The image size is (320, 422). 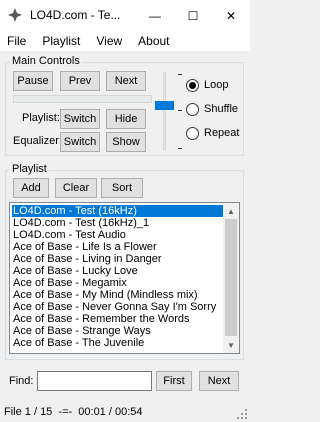 What do you see at coordinates (231, 345) in the screenshot?
I see `scroll-down-icon: ▼` at bounding box center [231, 345].